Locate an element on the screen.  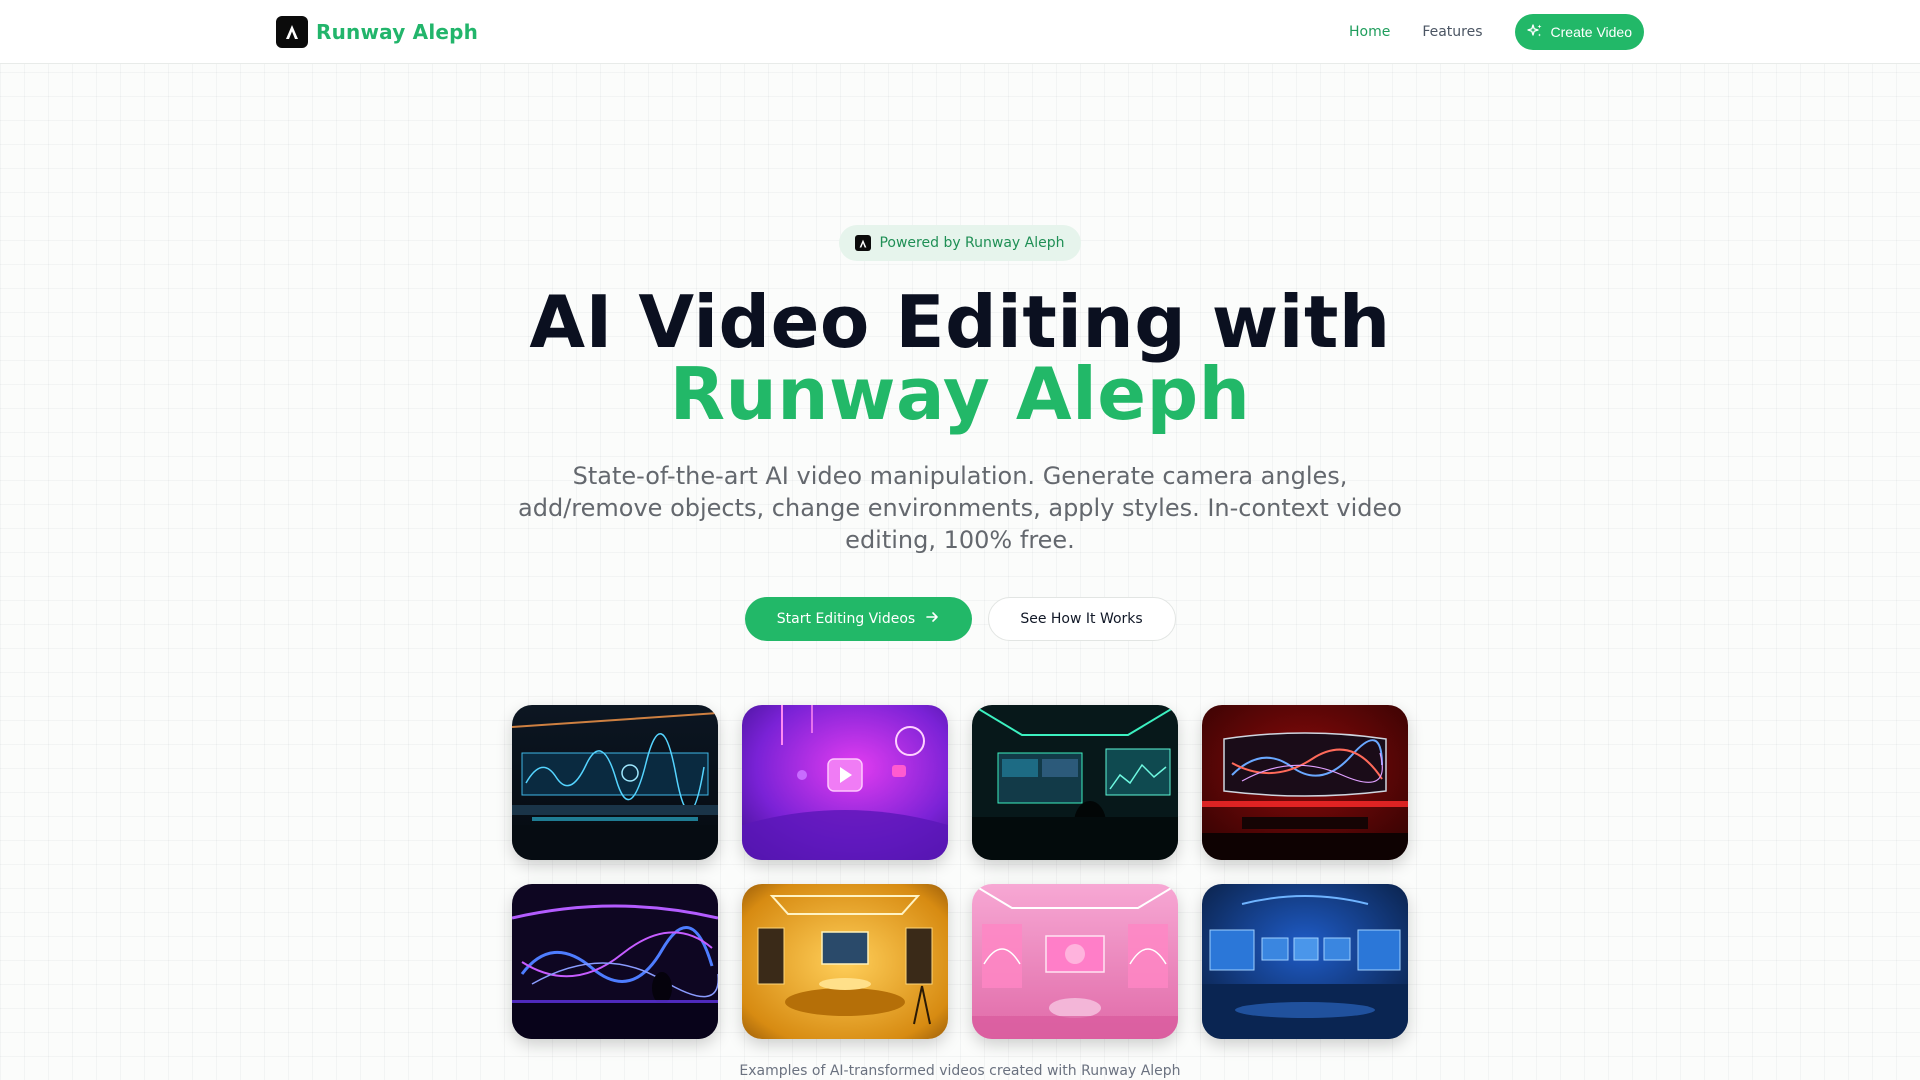
powered-by-badge: Powered by Runway Aleph is located at coordinates (960, 243).